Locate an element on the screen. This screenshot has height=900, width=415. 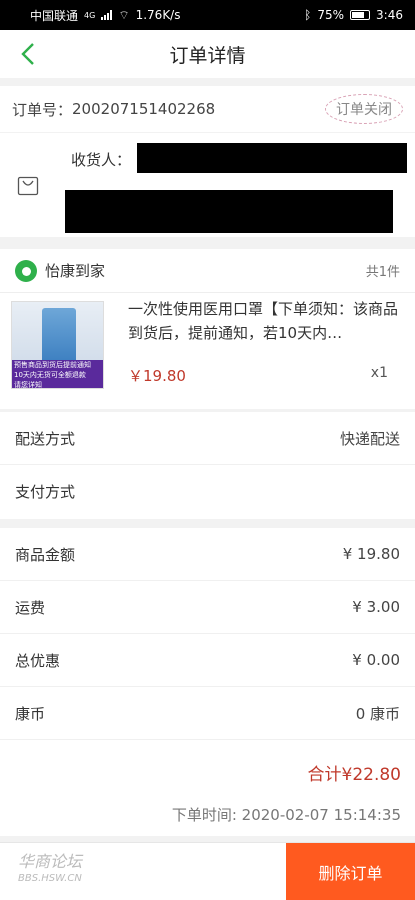
row-value: ¥ 19.80 is located at coordinates (371, 554).